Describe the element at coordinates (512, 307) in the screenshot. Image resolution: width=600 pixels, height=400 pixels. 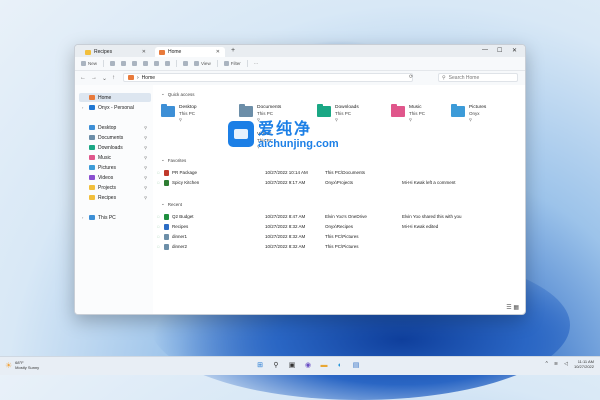
I see `view-toggle: ☰ ▦` at that location.